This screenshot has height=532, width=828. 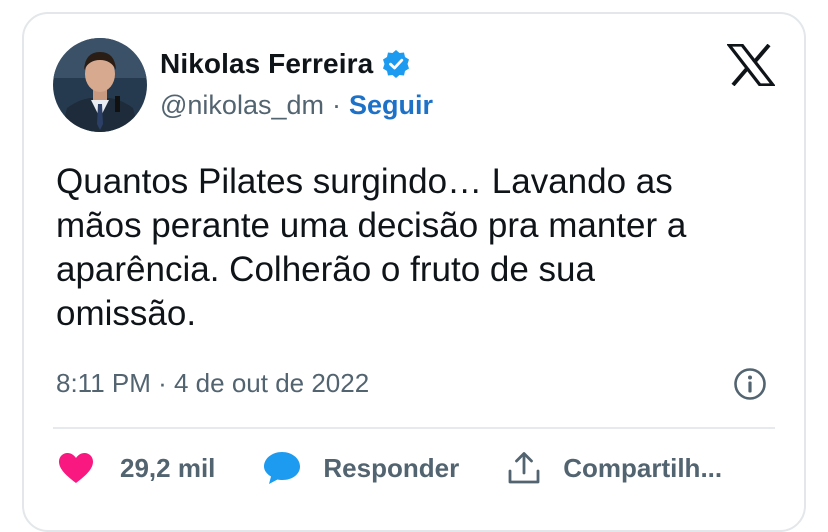 I want to click on follow-button: Seguir, so click(x=391, y=105).